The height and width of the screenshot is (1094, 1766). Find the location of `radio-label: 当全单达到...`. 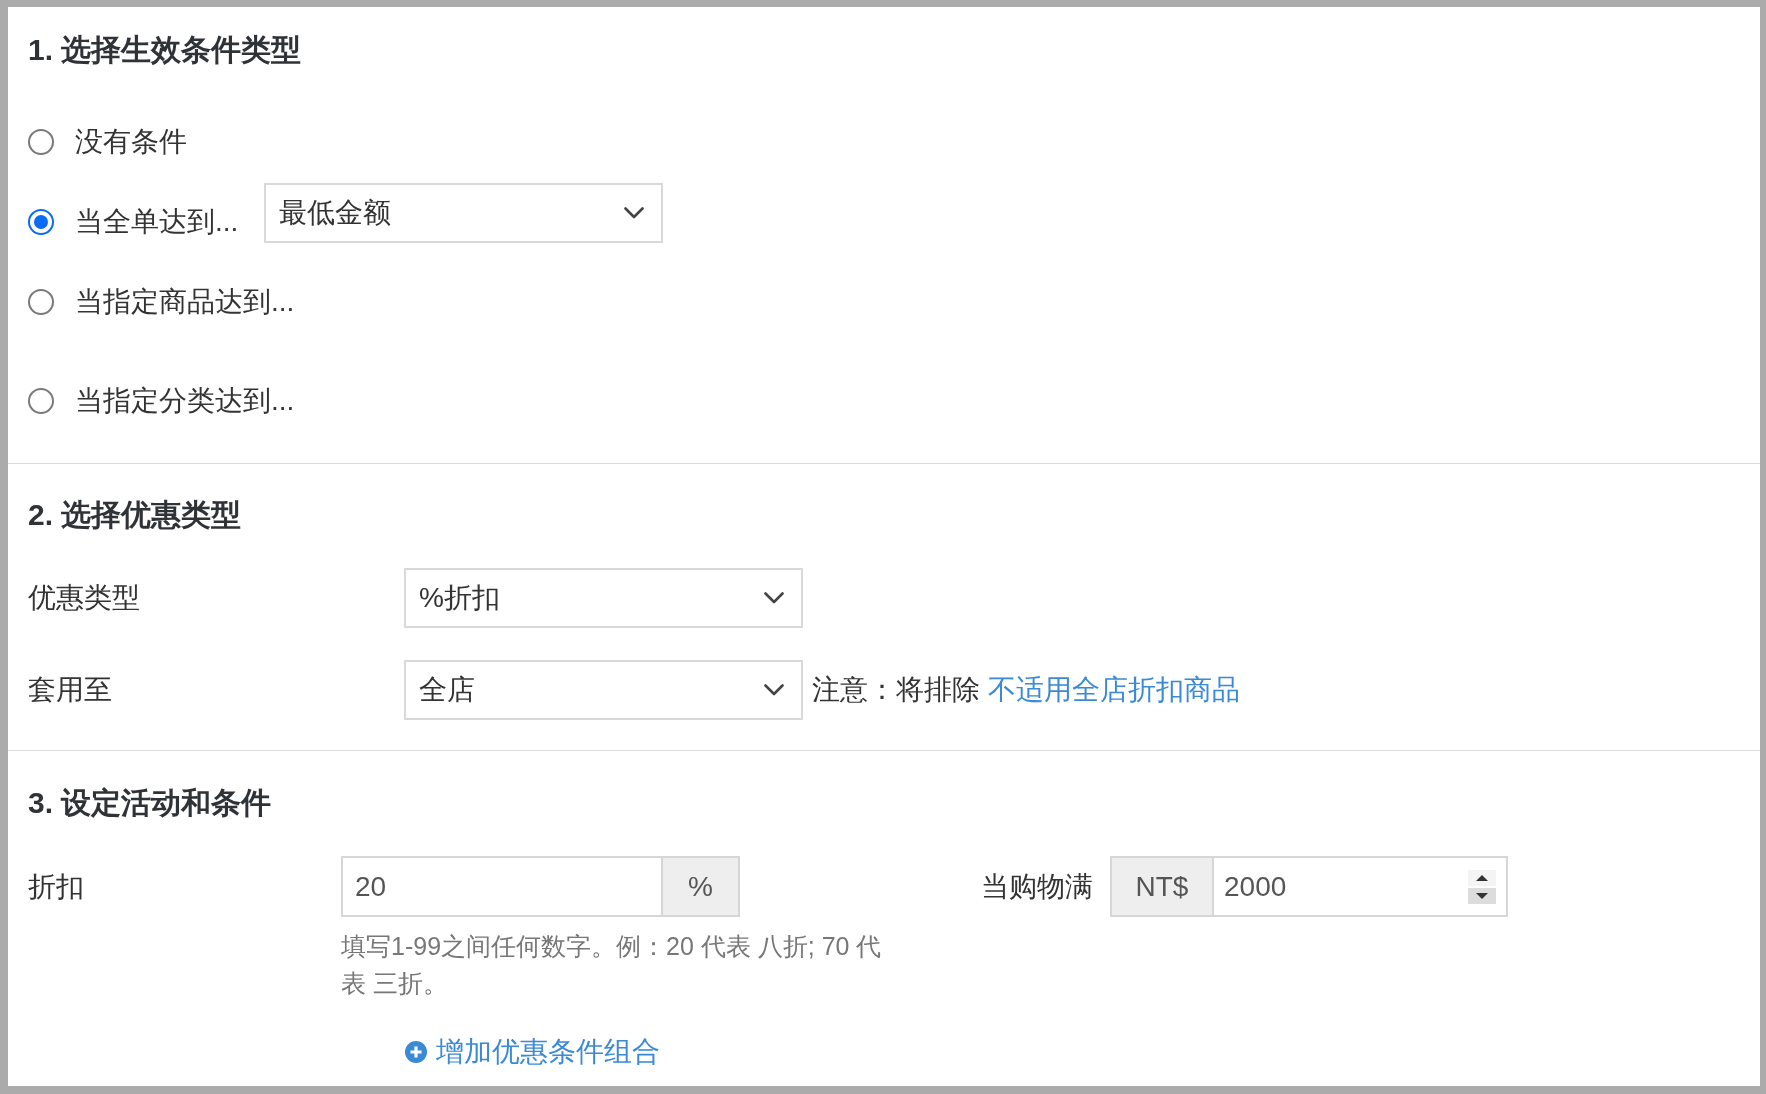

radio-label: 当全单达到... is located at coordinates (157, 222).